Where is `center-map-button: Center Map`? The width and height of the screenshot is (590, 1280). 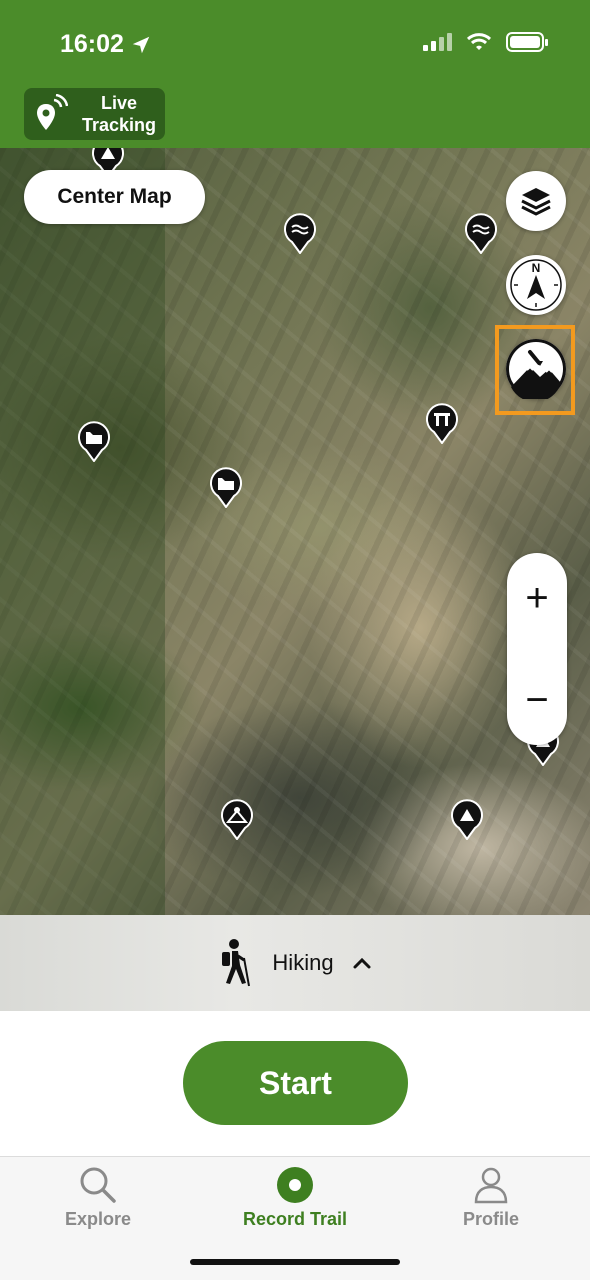
center-map-button: Center Map is located at coordinates (114, 197).